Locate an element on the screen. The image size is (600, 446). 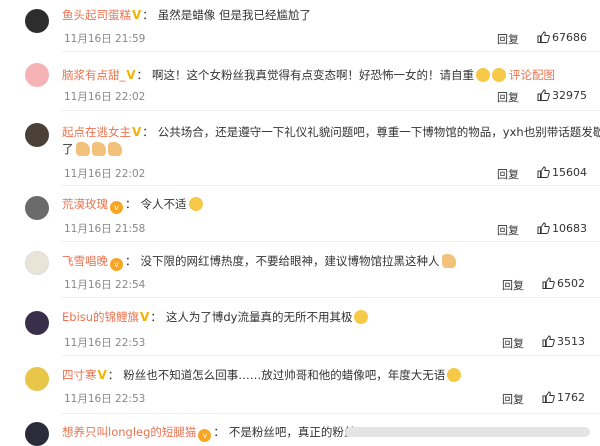
speechless-face-emoji-icon is located at coordinates (454, 375).